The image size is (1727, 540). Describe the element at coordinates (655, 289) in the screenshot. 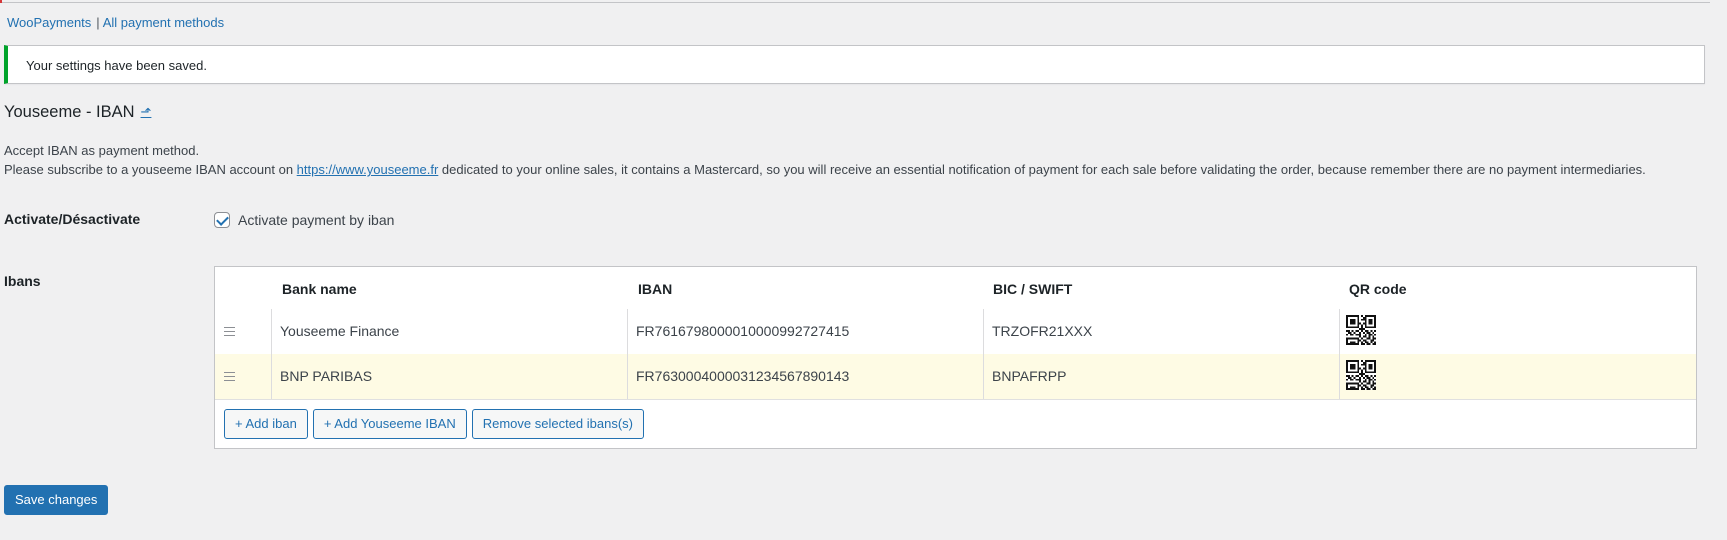

I see `col-header-iban: IBAN` at that location.